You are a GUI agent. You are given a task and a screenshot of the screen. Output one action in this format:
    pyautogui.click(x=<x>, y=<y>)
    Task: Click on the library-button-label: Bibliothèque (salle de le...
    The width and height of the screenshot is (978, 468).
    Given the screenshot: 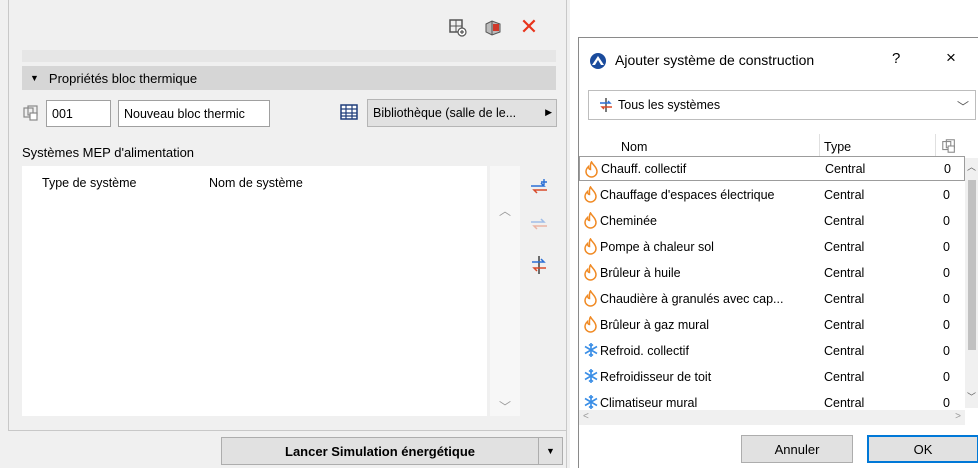 What is the action you would take?
    pyautogui.click(x=445, y=113)
    